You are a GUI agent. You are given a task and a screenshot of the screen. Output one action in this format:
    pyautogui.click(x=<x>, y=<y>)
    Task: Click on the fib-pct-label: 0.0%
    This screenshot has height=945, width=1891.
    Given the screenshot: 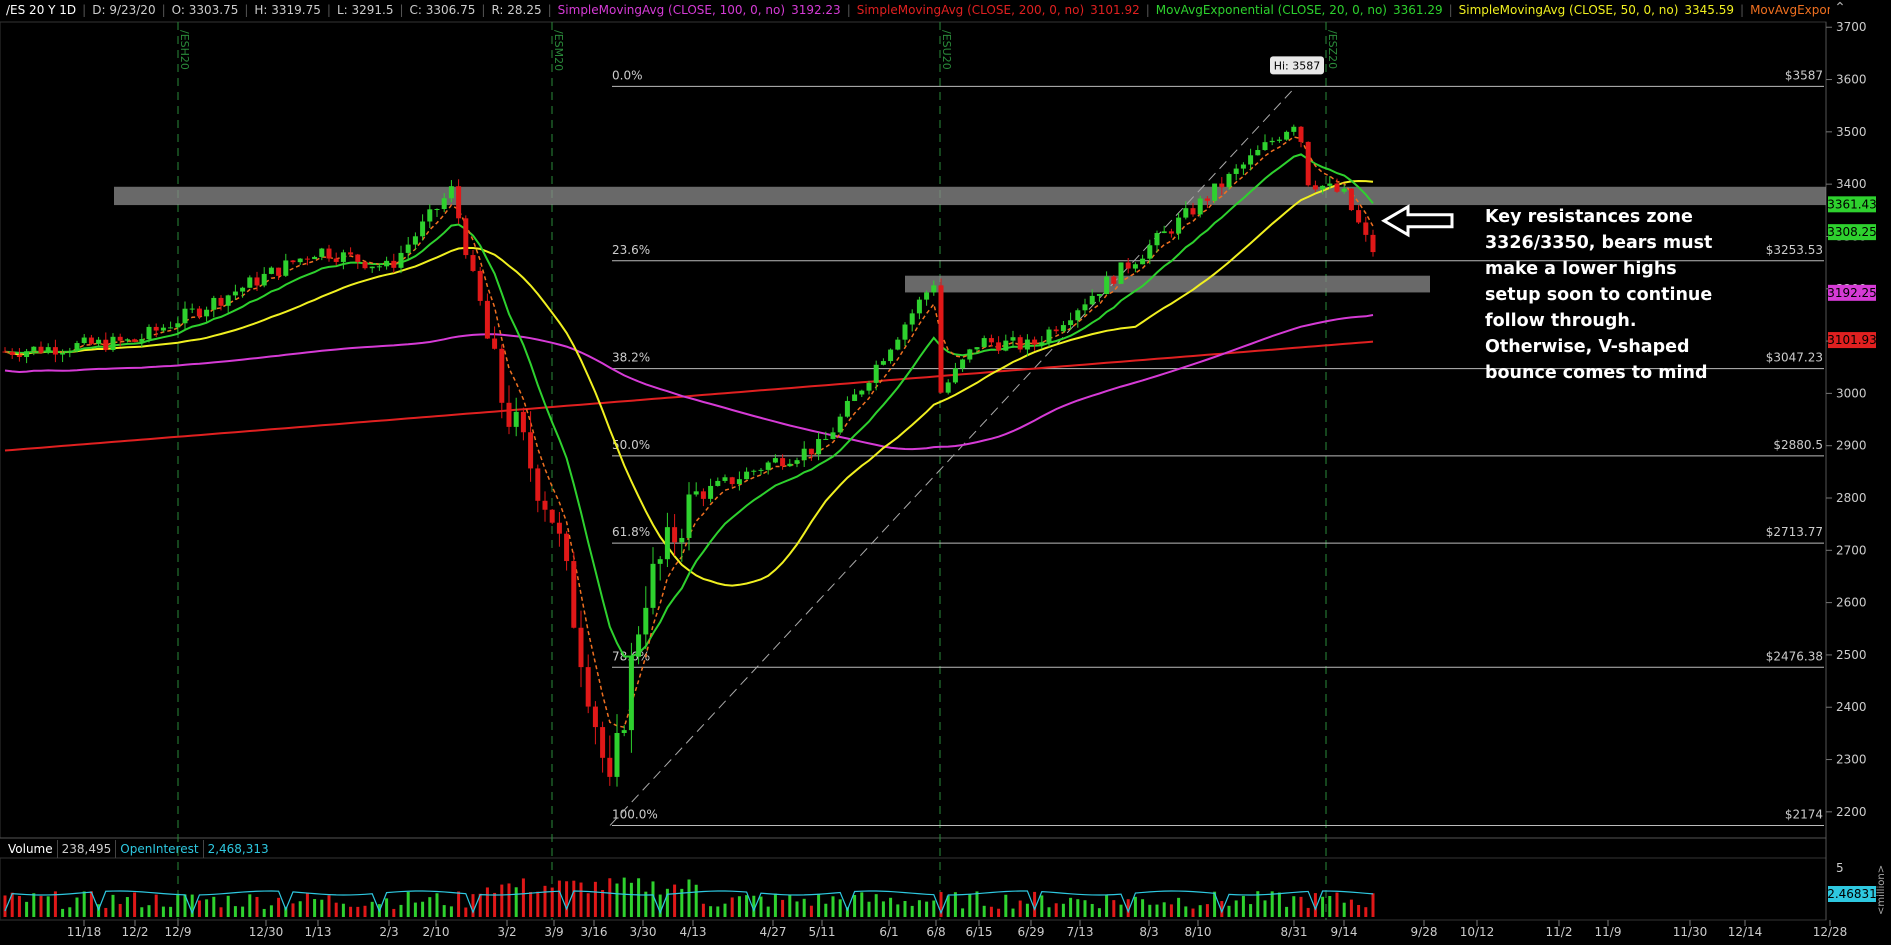 What is the action you would take?
    pyautogui.click(x=627, y=75)
    